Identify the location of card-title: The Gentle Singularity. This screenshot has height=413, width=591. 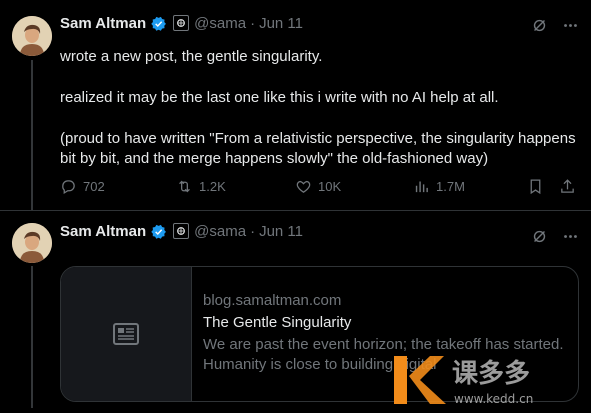
(385, 323).